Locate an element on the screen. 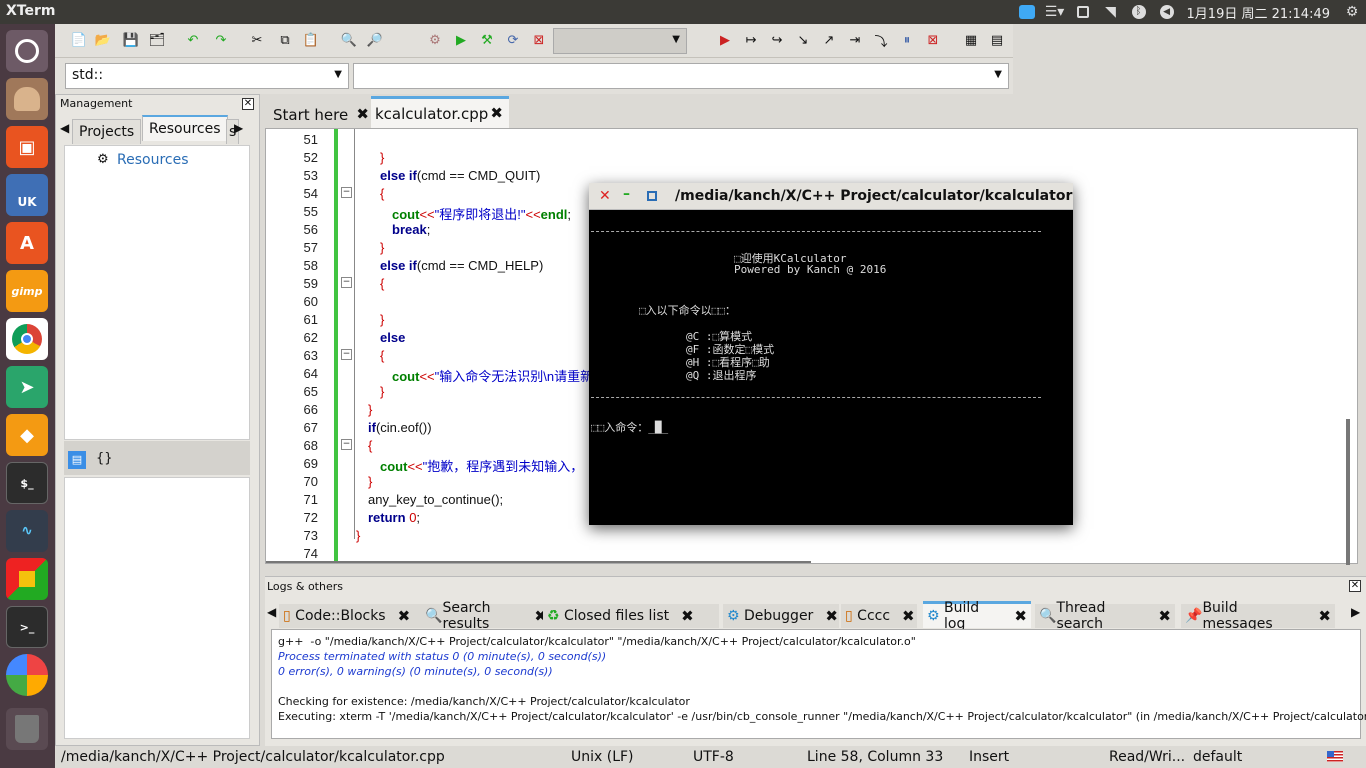 This screenshot has height=768, width=1366. step-into-icon: ↘ is located at coordinates (803, 40).